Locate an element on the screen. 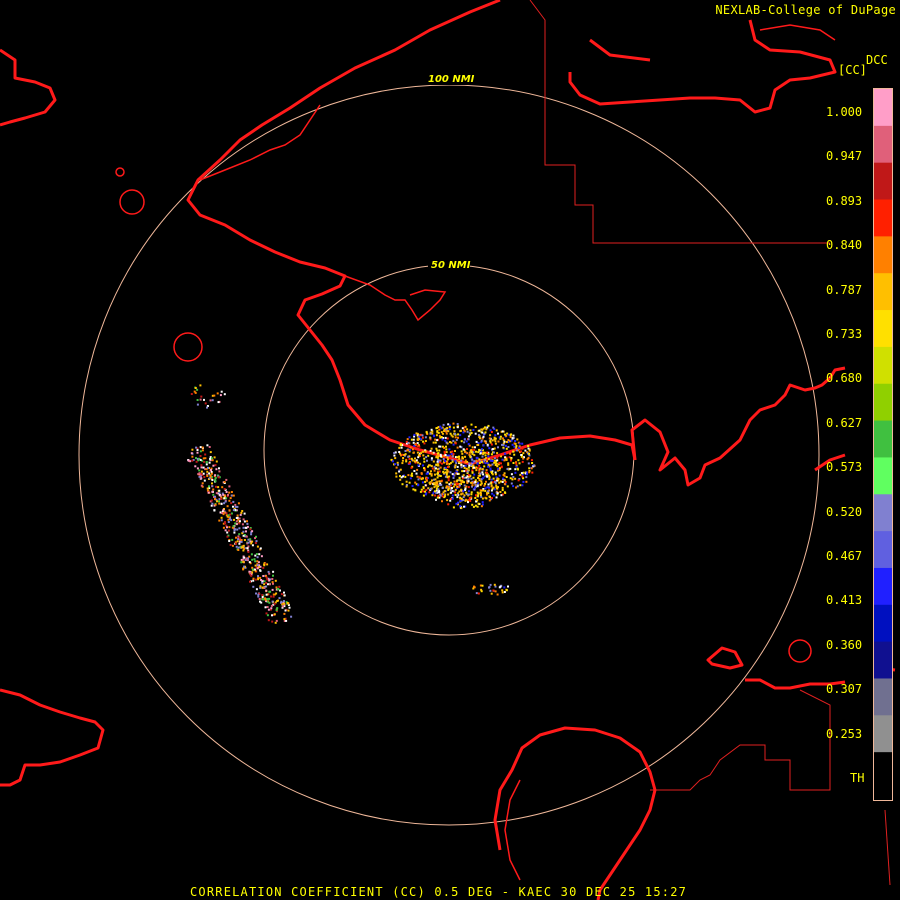 Image resolution: width=900 pixels, height=900 pixels. legend-tick: 0.733 is located at coordinates (844, 334).